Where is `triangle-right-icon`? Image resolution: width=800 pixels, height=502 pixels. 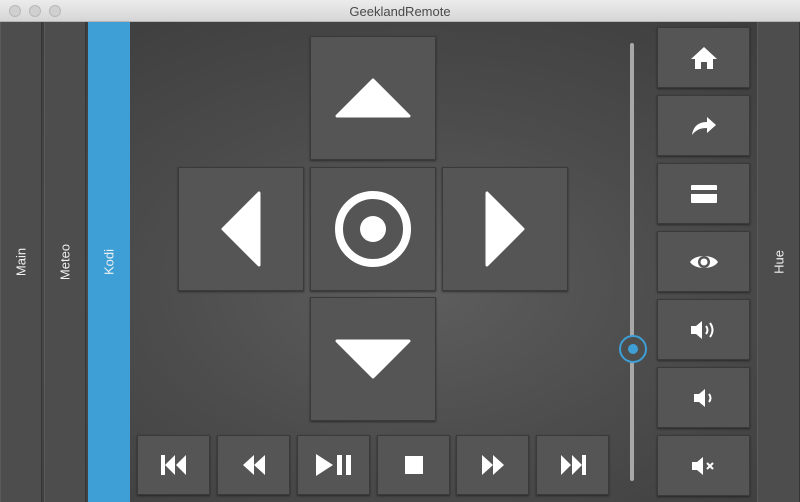
triangle-right-icon is located at coordinates (505, 229).